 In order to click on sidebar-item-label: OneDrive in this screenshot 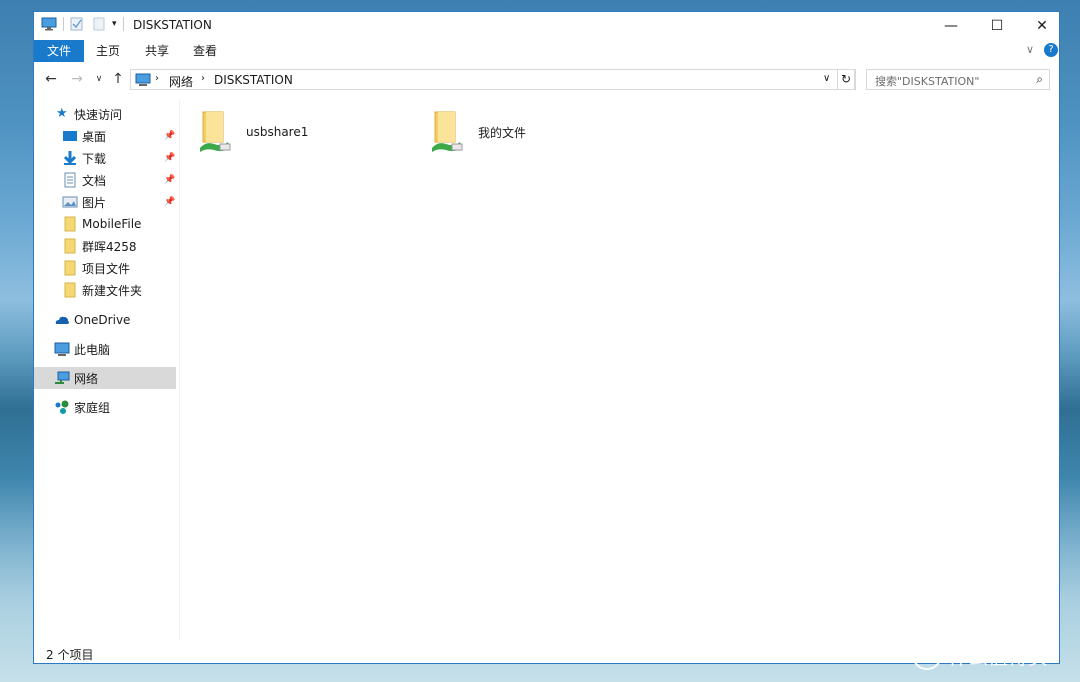, I will do `click(102, 320)`.